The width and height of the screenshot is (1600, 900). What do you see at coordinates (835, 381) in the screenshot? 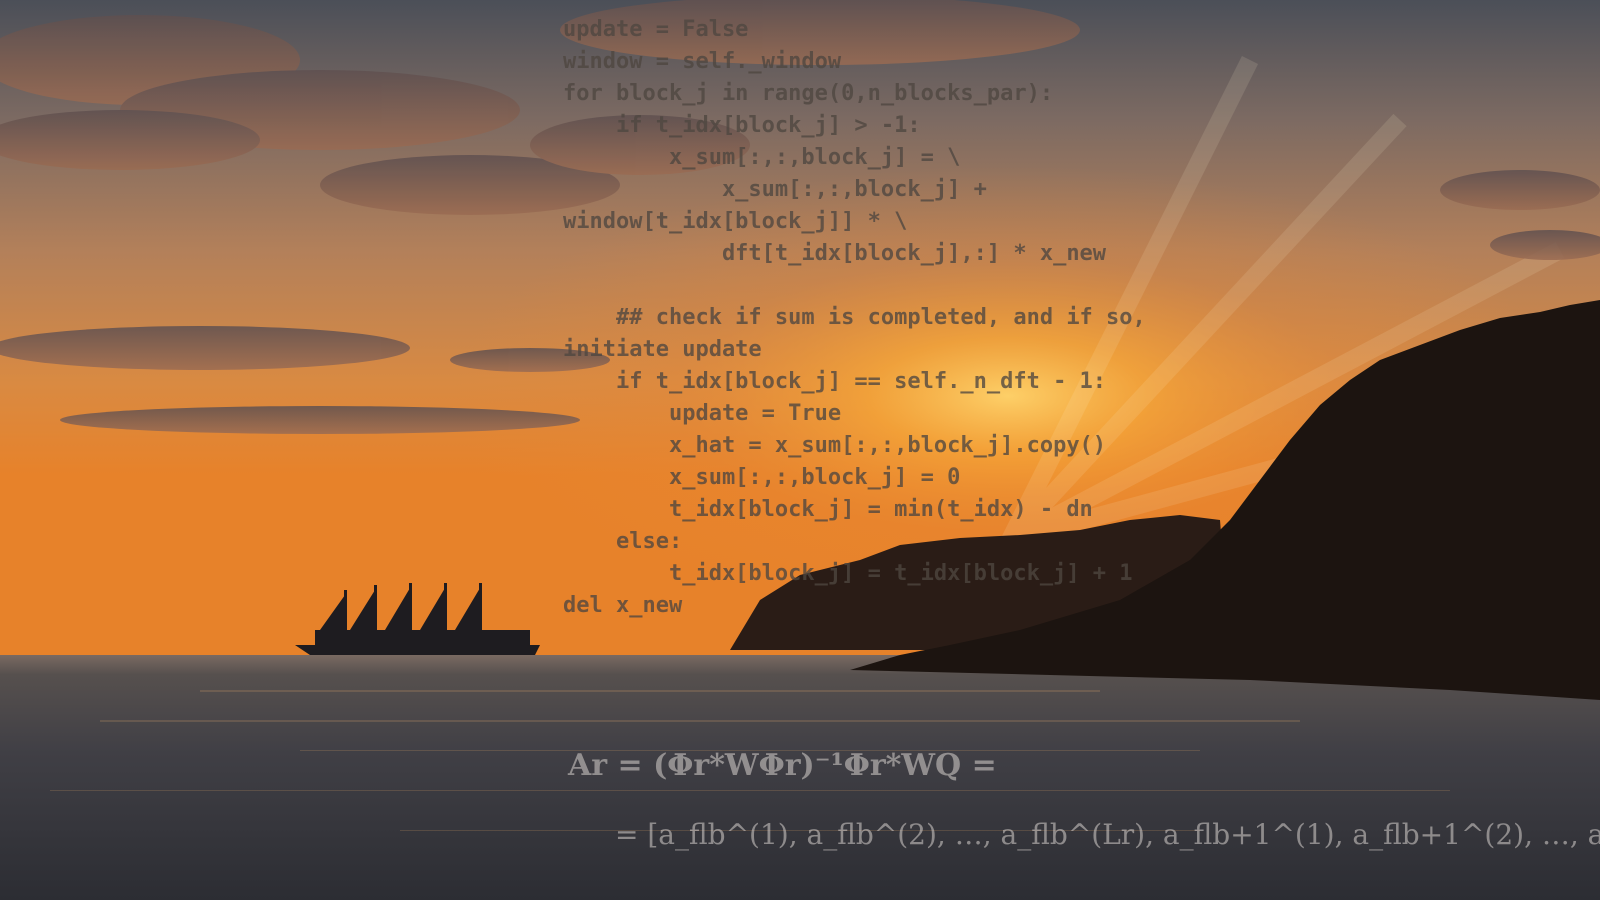
I see `code-line: if t_idx[block_j] == self._n_dft - 1:` at bounding box center [835, 381].